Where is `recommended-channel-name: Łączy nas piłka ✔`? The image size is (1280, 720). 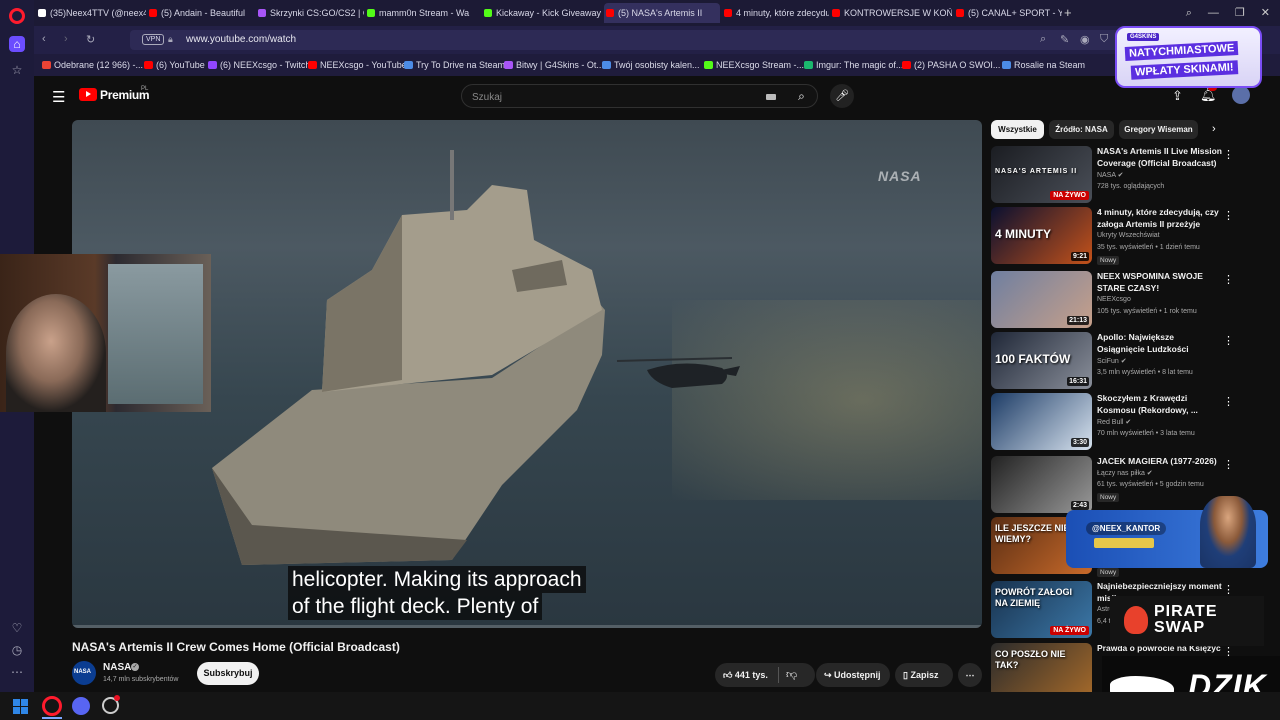
recommended-channel-name: Łączy nas piłka ✔ is located at coordinates (1125, 473).